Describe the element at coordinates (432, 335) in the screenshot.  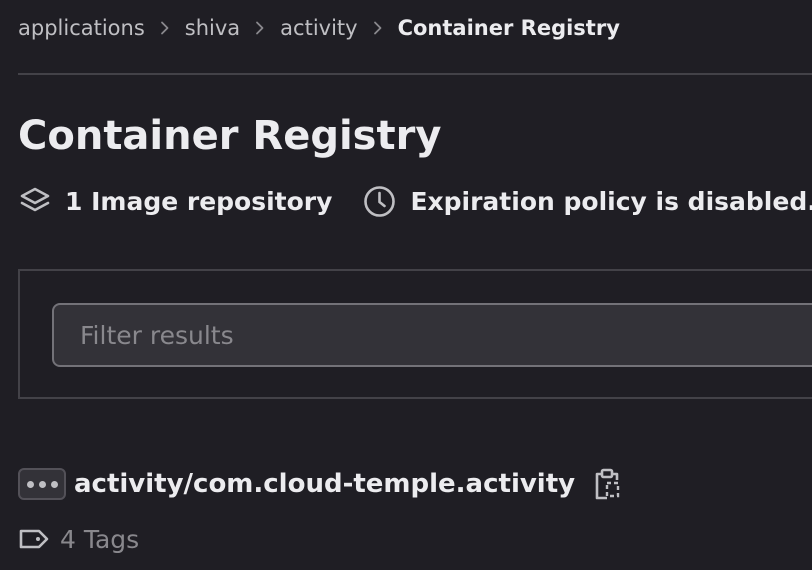
I see `filter-results-input` at that location.